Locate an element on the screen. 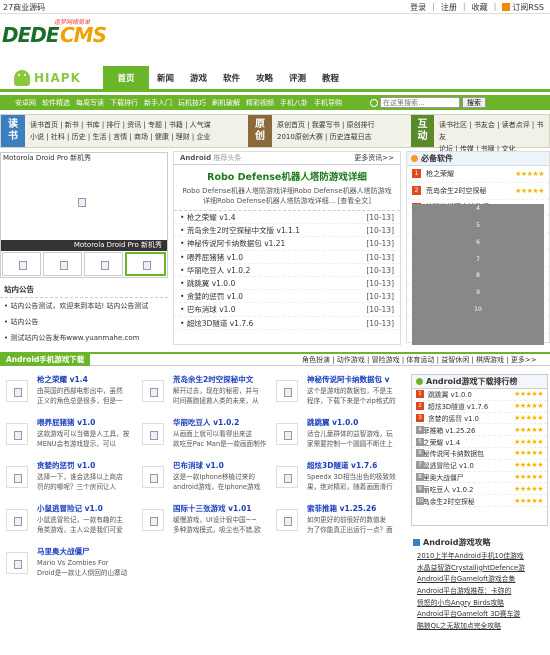 Image resolution: width=550 pixels, height=655 pixels. list-item: • 跳跳翼 v1.0.0 [10-13] is located at coordinates (287, 284).